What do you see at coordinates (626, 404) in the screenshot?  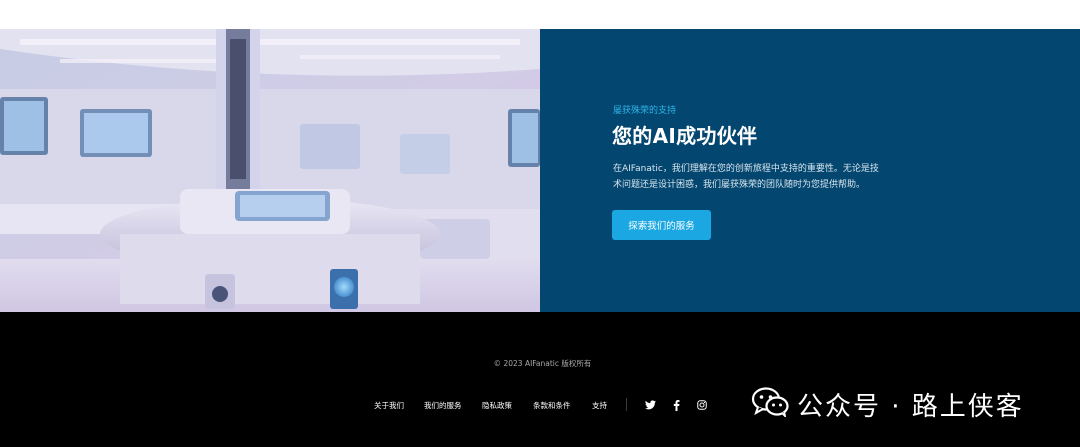 I see `nav-divider` at bounding box center [626, 404].